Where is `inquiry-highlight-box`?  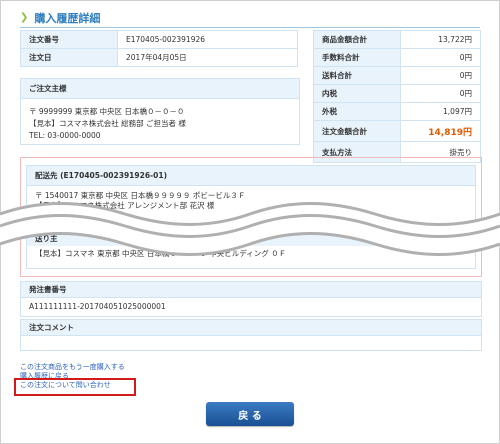 inquiry-highlight-box is located at coordinates (75, 387).